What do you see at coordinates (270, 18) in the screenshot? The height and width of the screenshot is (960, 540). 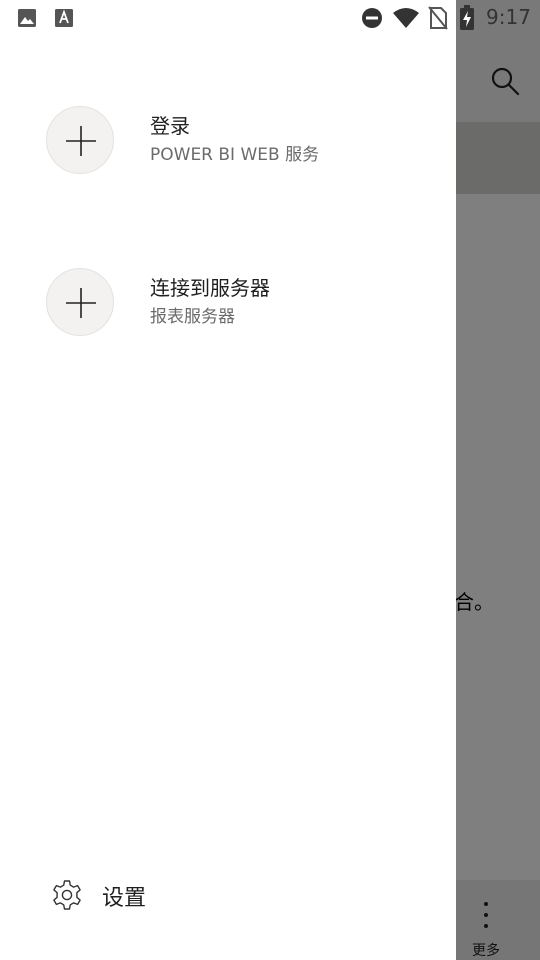 I see `status-bar: 9:17` at bounding box center [270, 18].